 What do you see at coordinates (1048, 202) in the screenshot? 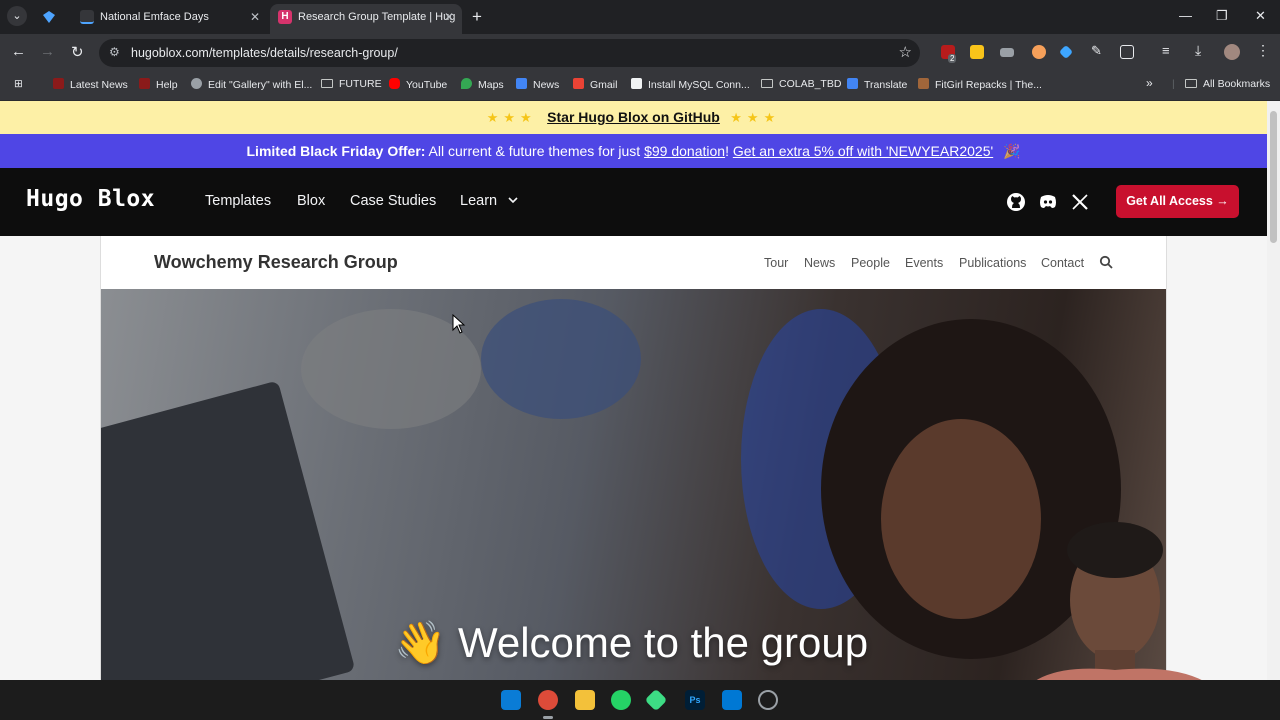
I see `discord-icon` at bounding box center [1048, 202].